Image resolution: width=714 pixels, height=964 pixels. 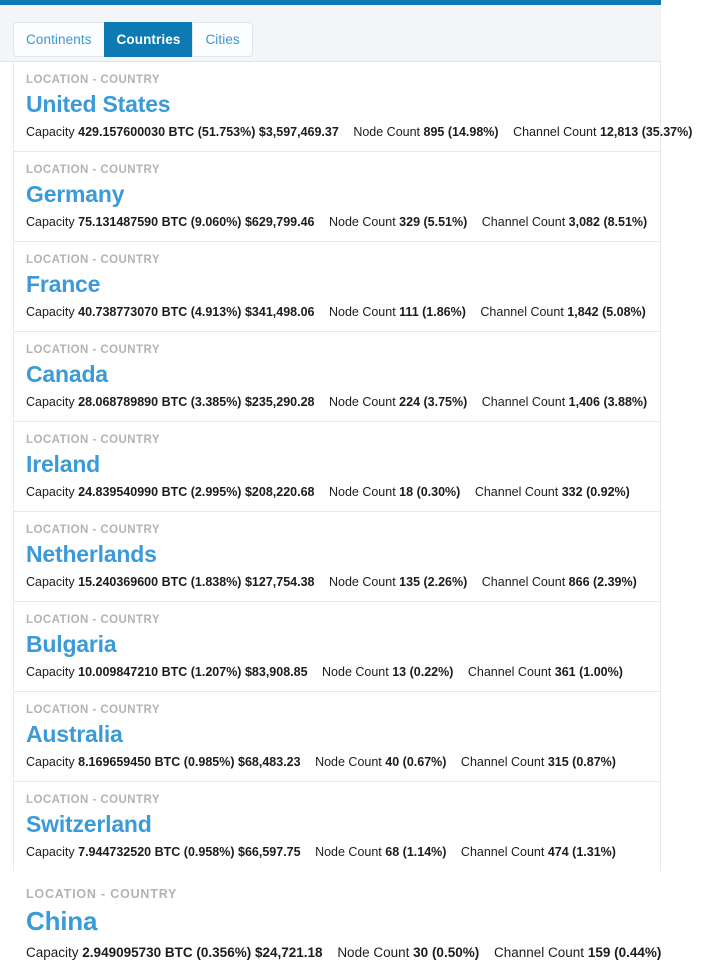 What do you see at coordinates (343, 194) in the screenshot?
I see `country-name-link: Germany` at bounding box center [343, 194].